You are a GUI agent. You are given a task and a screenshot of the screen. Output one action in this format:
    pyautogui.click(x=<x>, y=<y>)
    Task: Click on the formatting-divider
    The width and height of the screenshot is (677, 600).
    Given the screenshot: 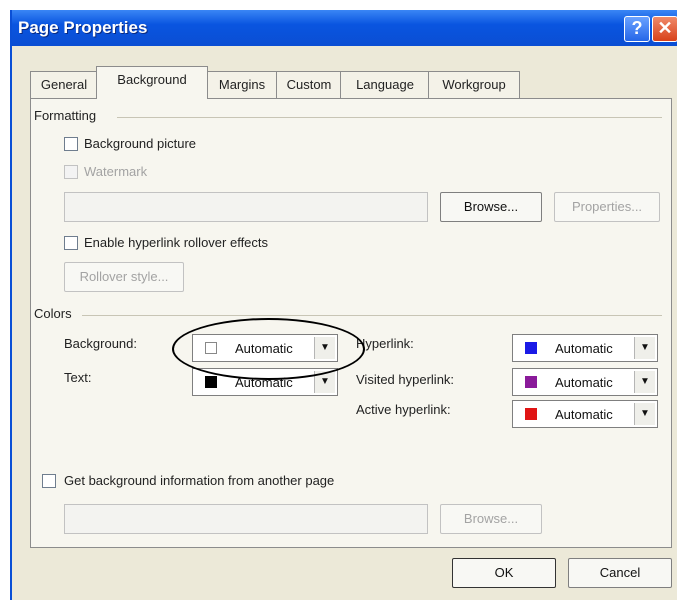 What is the action you would take?
    pyautogui.click(x=389, y=117)
    